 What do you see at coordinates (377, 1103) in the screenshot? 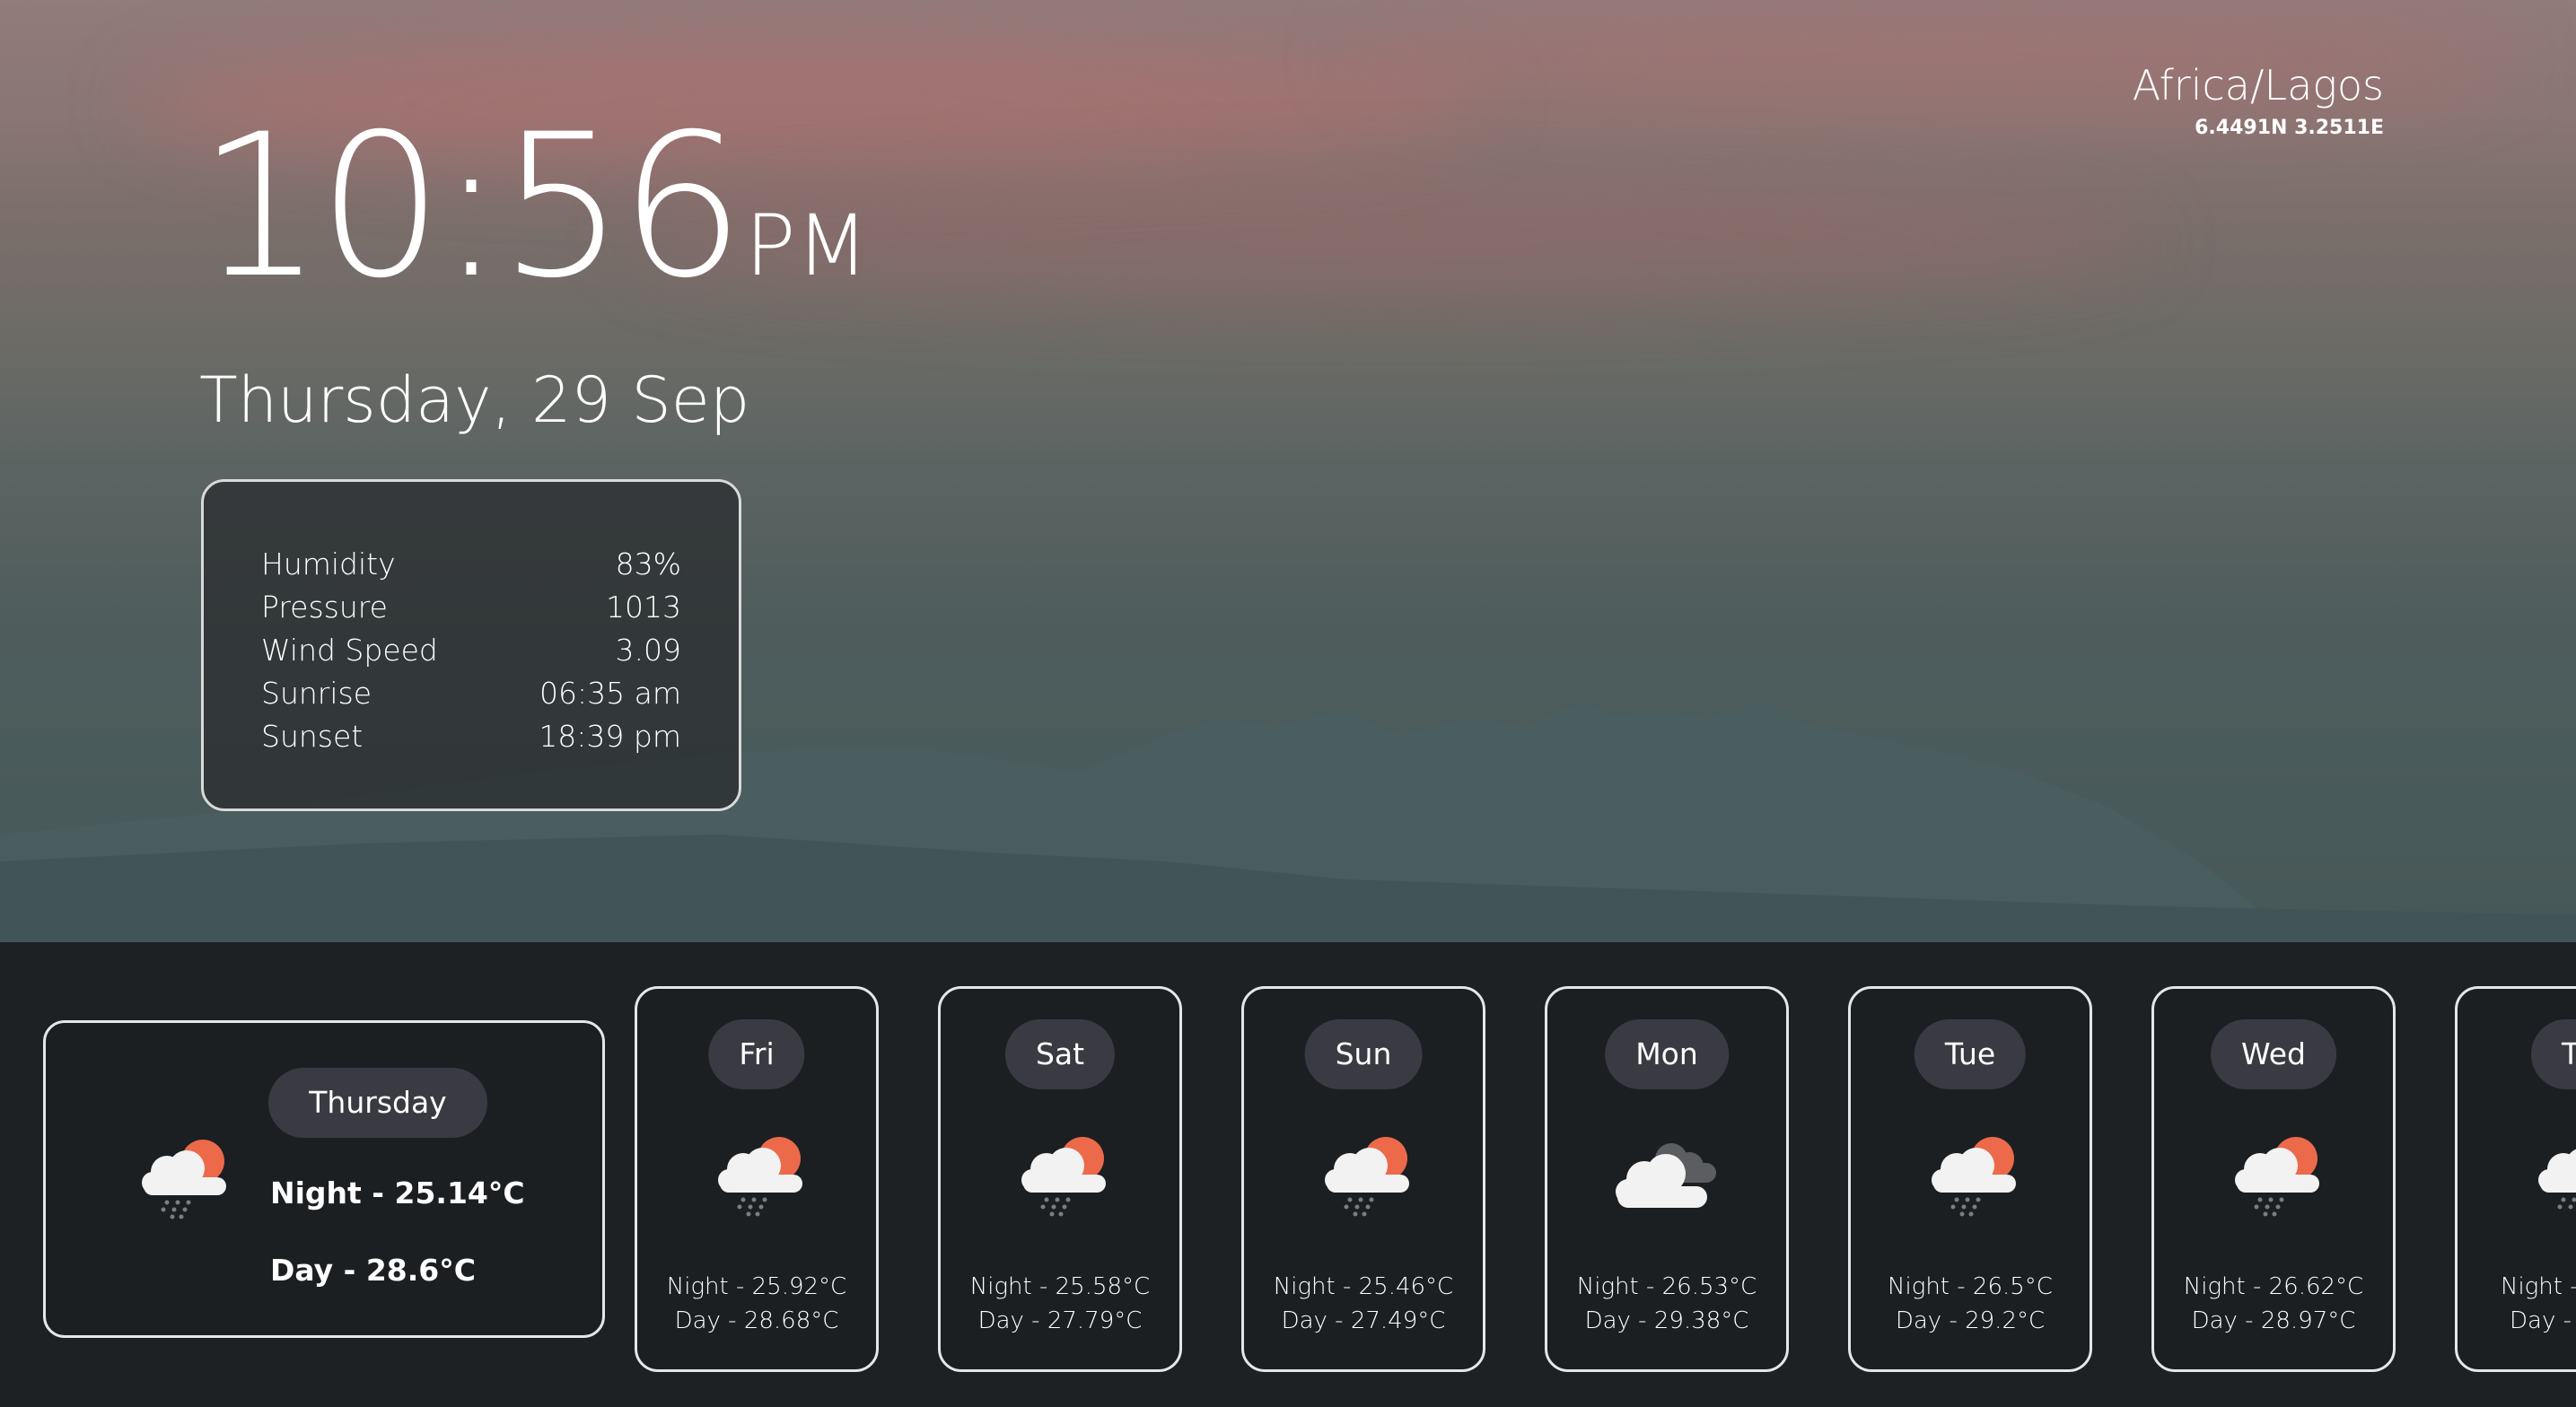
I see `today-day-pill: Thursday` at bounding box center [377, 1103].